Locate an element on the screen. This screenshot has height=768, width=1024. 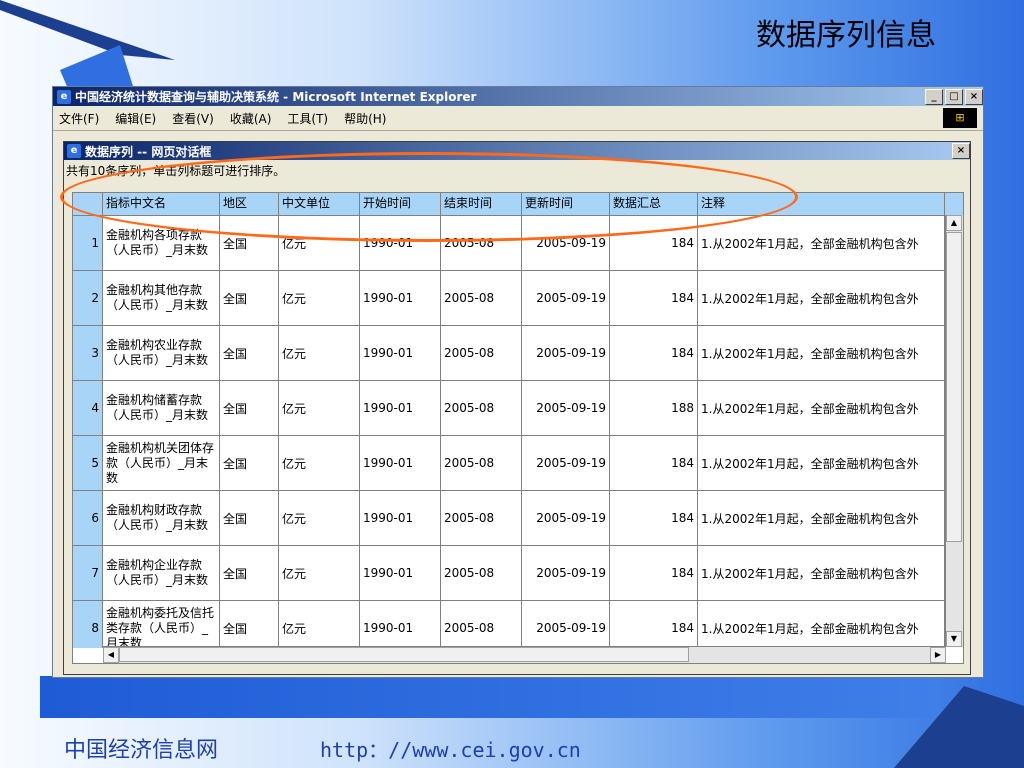
header-count: 数据汇总 is located at coordinates (654, 204).